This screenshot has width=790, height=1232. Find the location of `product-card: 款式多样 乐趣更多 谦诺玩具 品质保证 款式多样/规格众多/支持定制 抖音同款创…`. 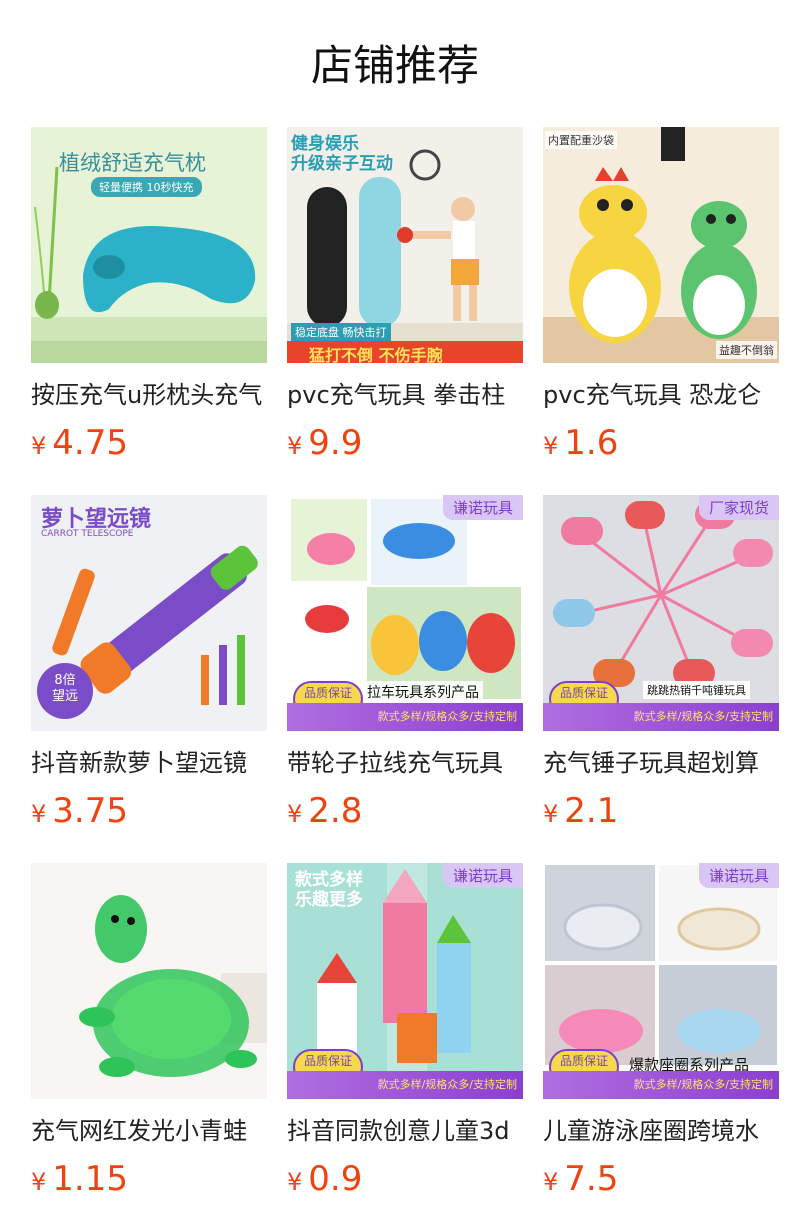

product-card: 款式多样 乐趣更多 谦诺玩具 品质保证 款式多样/规格众多/支持定制 抖音同款创… is located at coordinates (405, 1047).